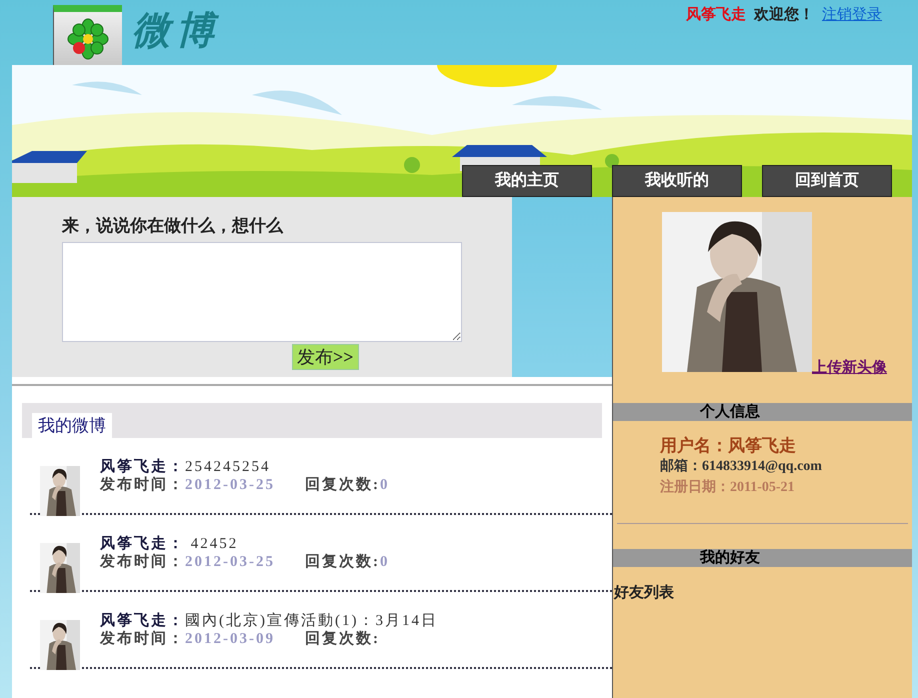  Describe the element at coordinates (827, 181) in the screenshot. I see `nav-button: 回到首页` at that location.